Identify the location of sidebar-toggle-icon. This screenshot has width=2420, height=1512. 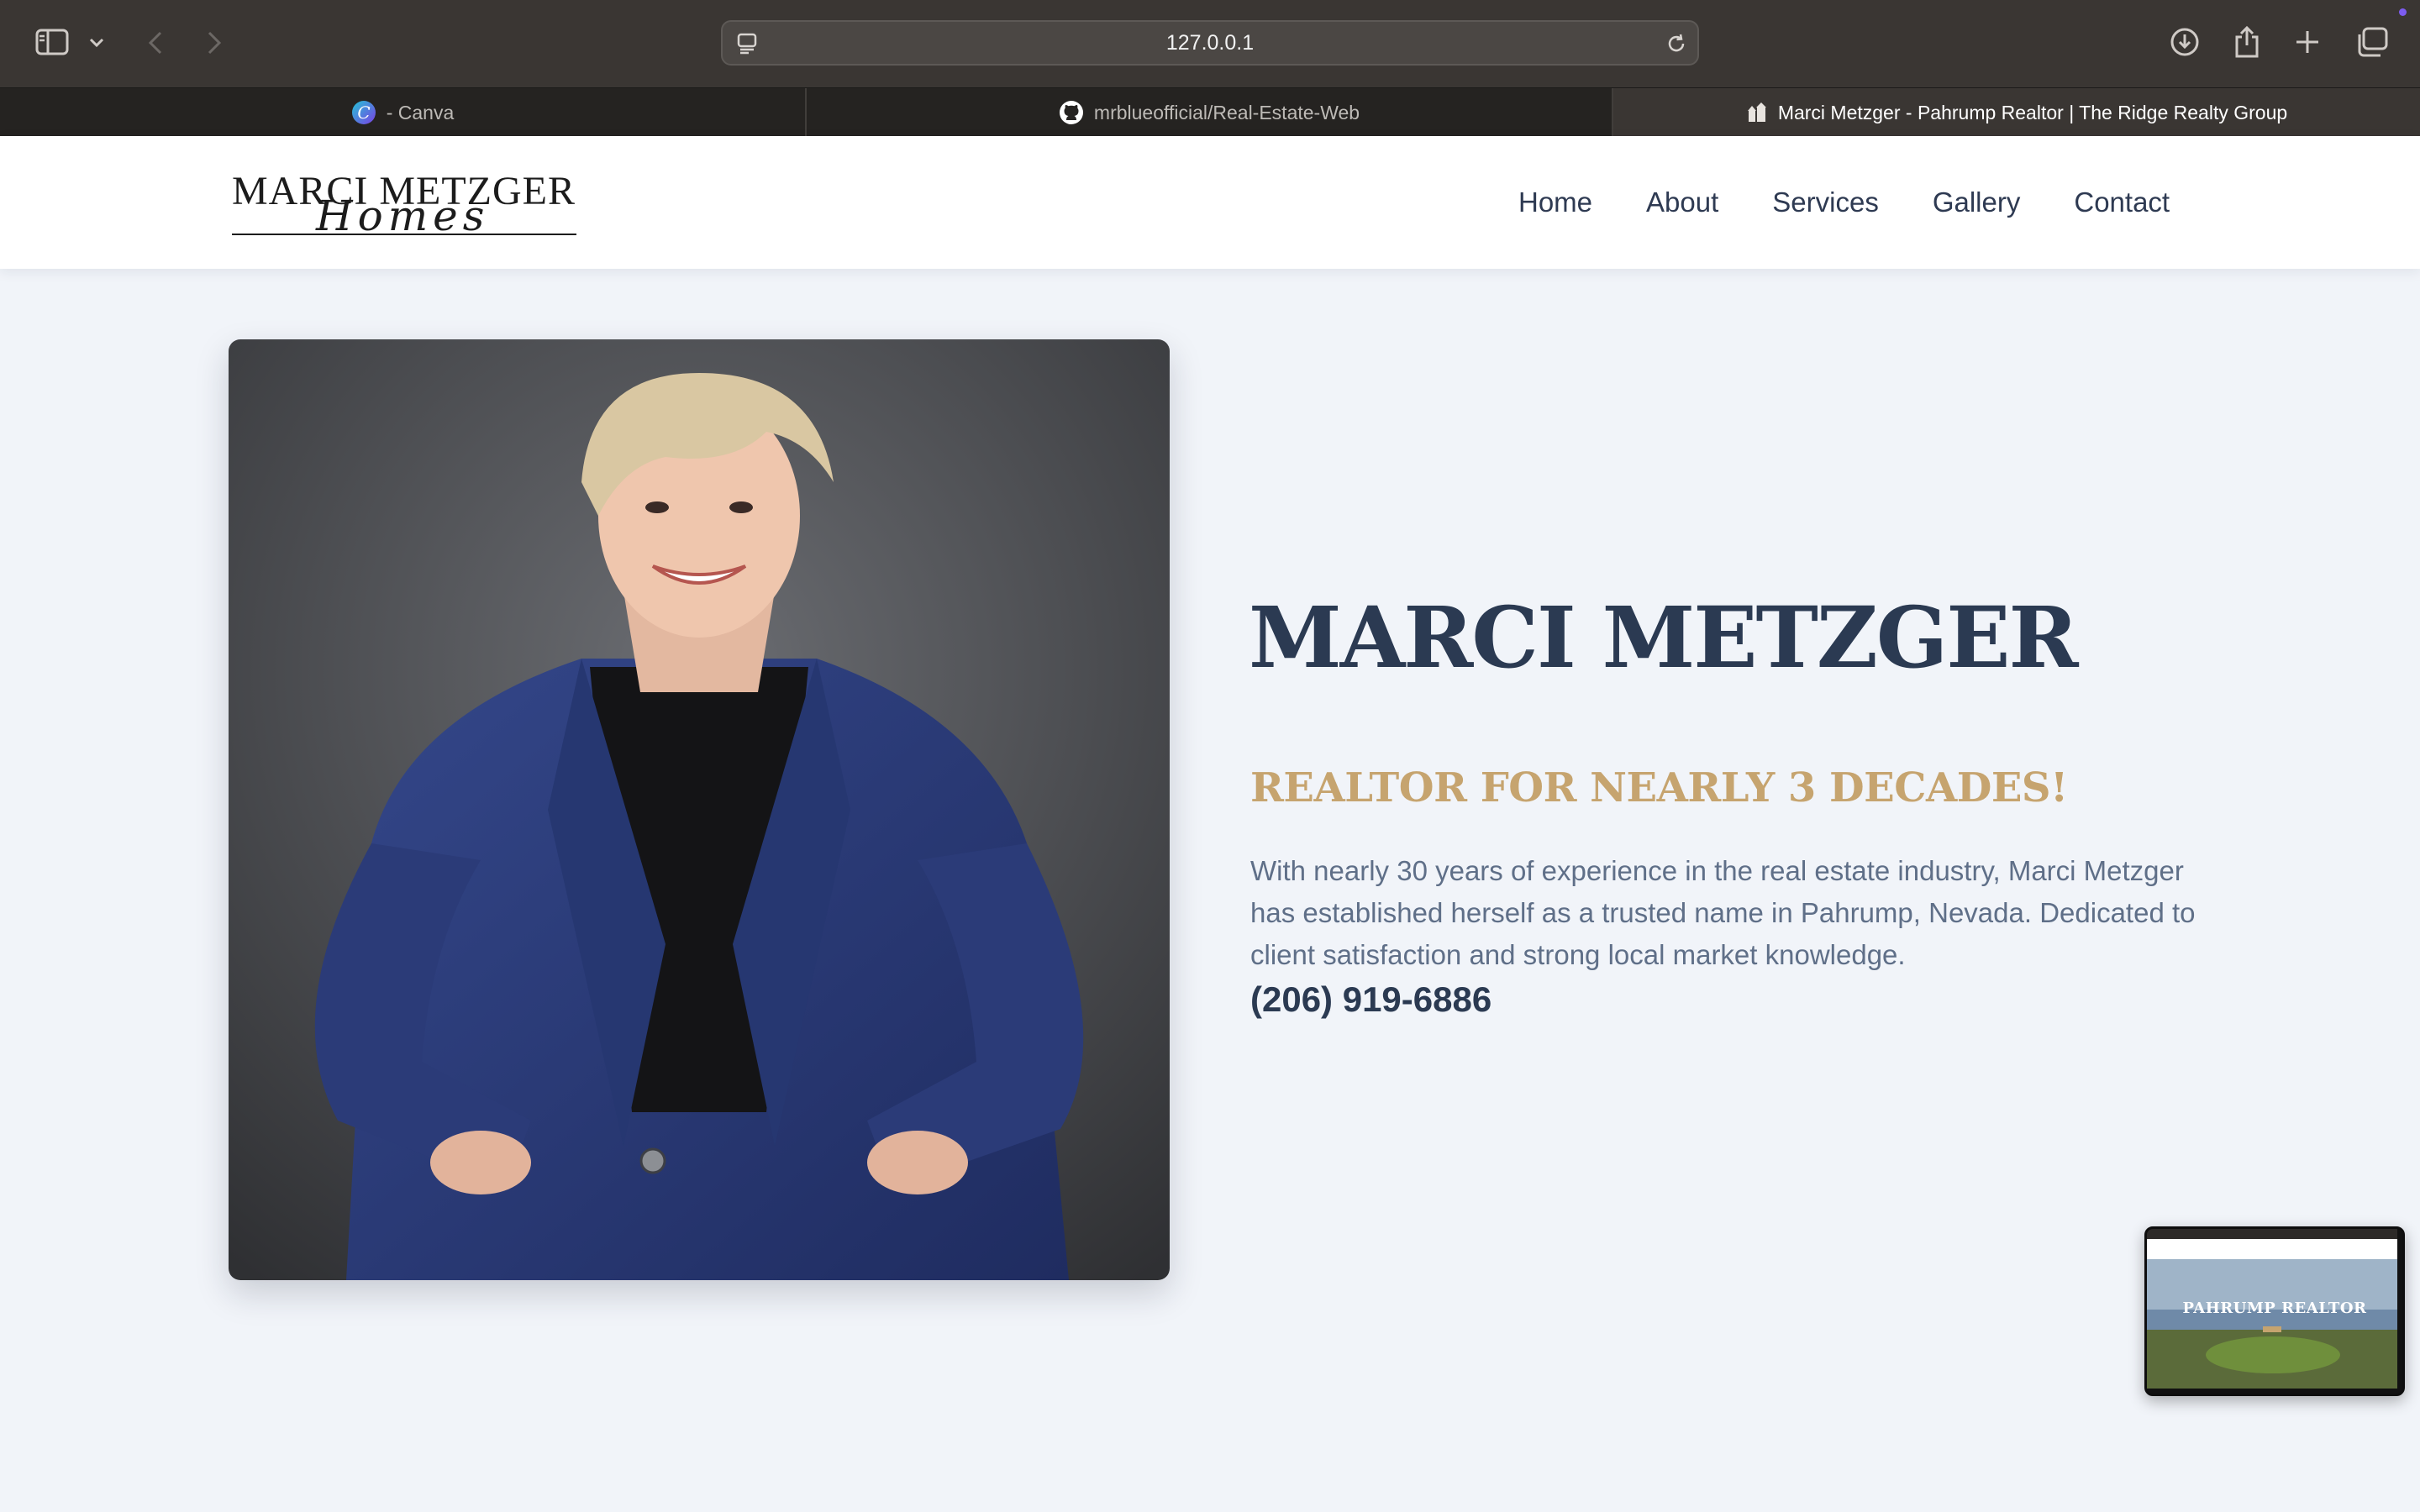
(52, 42).